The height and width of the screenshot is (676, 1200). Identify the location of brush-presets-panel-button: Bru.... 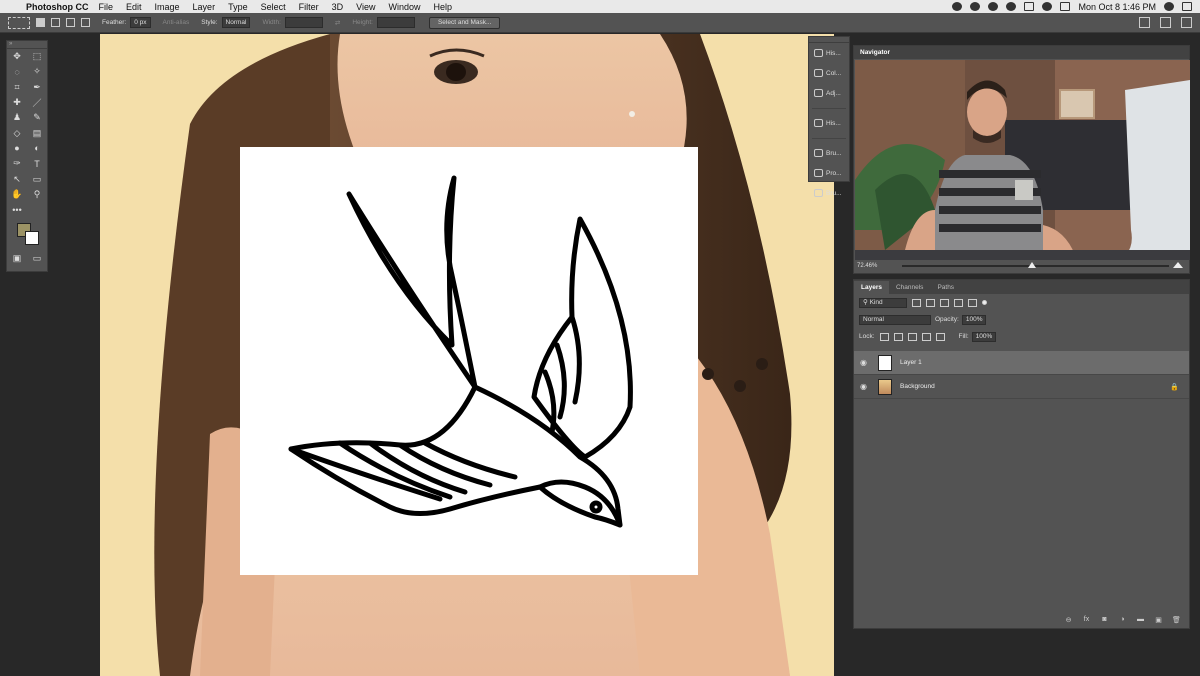
(829, 193).